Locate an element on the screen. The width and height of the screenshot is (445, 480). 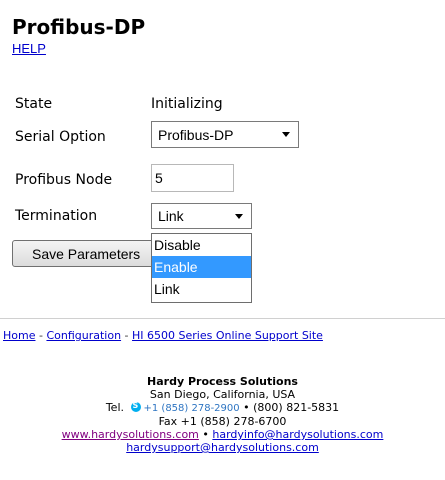
tel-number: • (800) 821-5831 is located at coordinates (289, 407).